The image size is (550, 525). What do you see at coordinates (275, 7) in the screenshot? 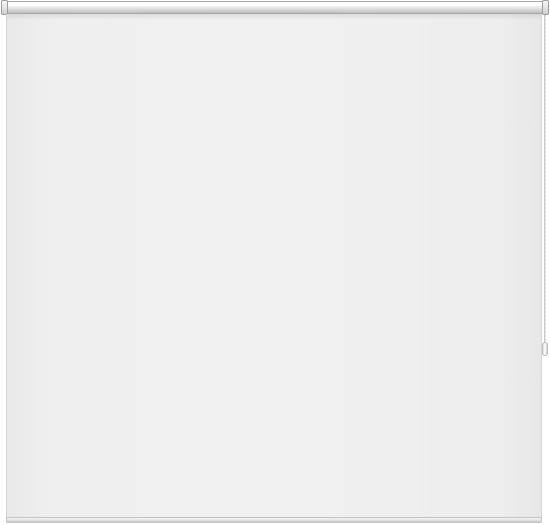
I see `roller-headrail` at bounding box center [275, 7].